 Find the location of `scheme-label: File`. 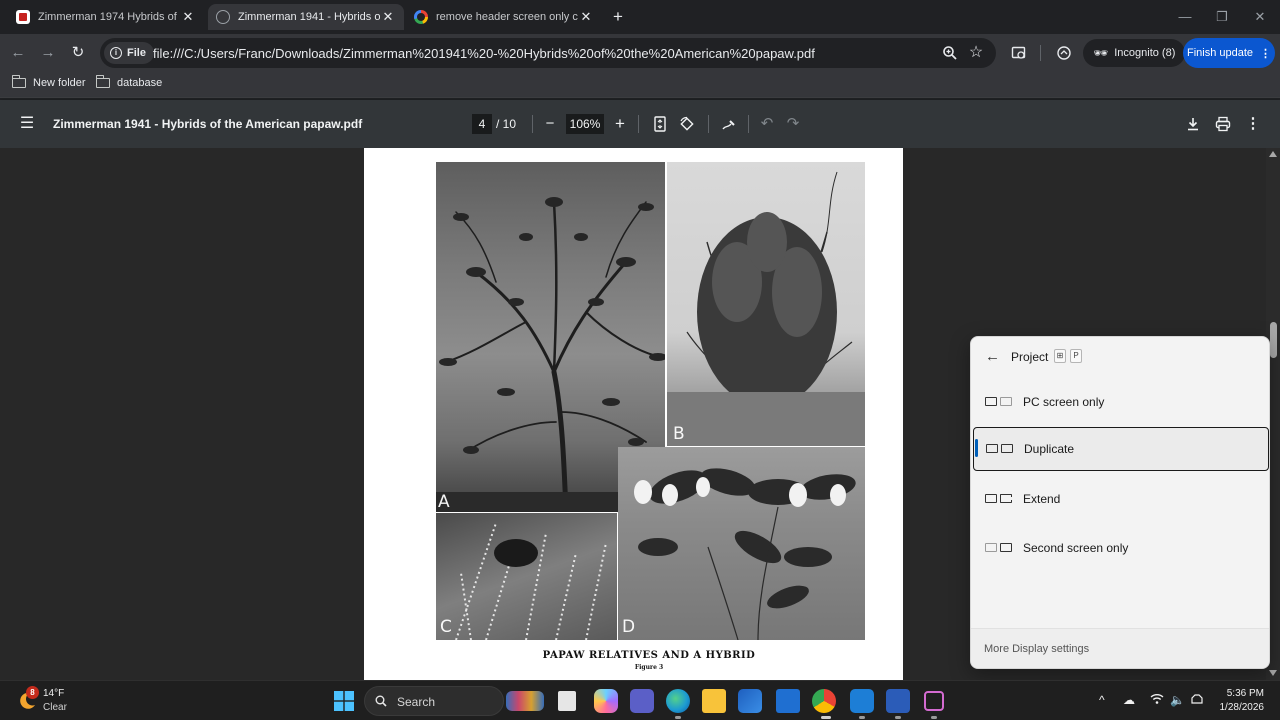

scheme-label: File is located at coordinates (136, 53).